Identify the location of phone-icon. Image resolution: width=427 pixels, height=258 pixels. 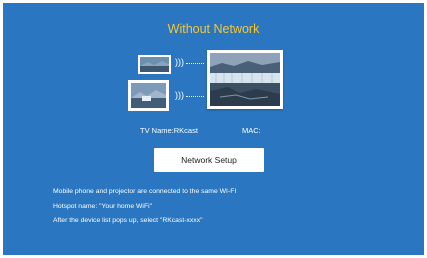
(154, 64).